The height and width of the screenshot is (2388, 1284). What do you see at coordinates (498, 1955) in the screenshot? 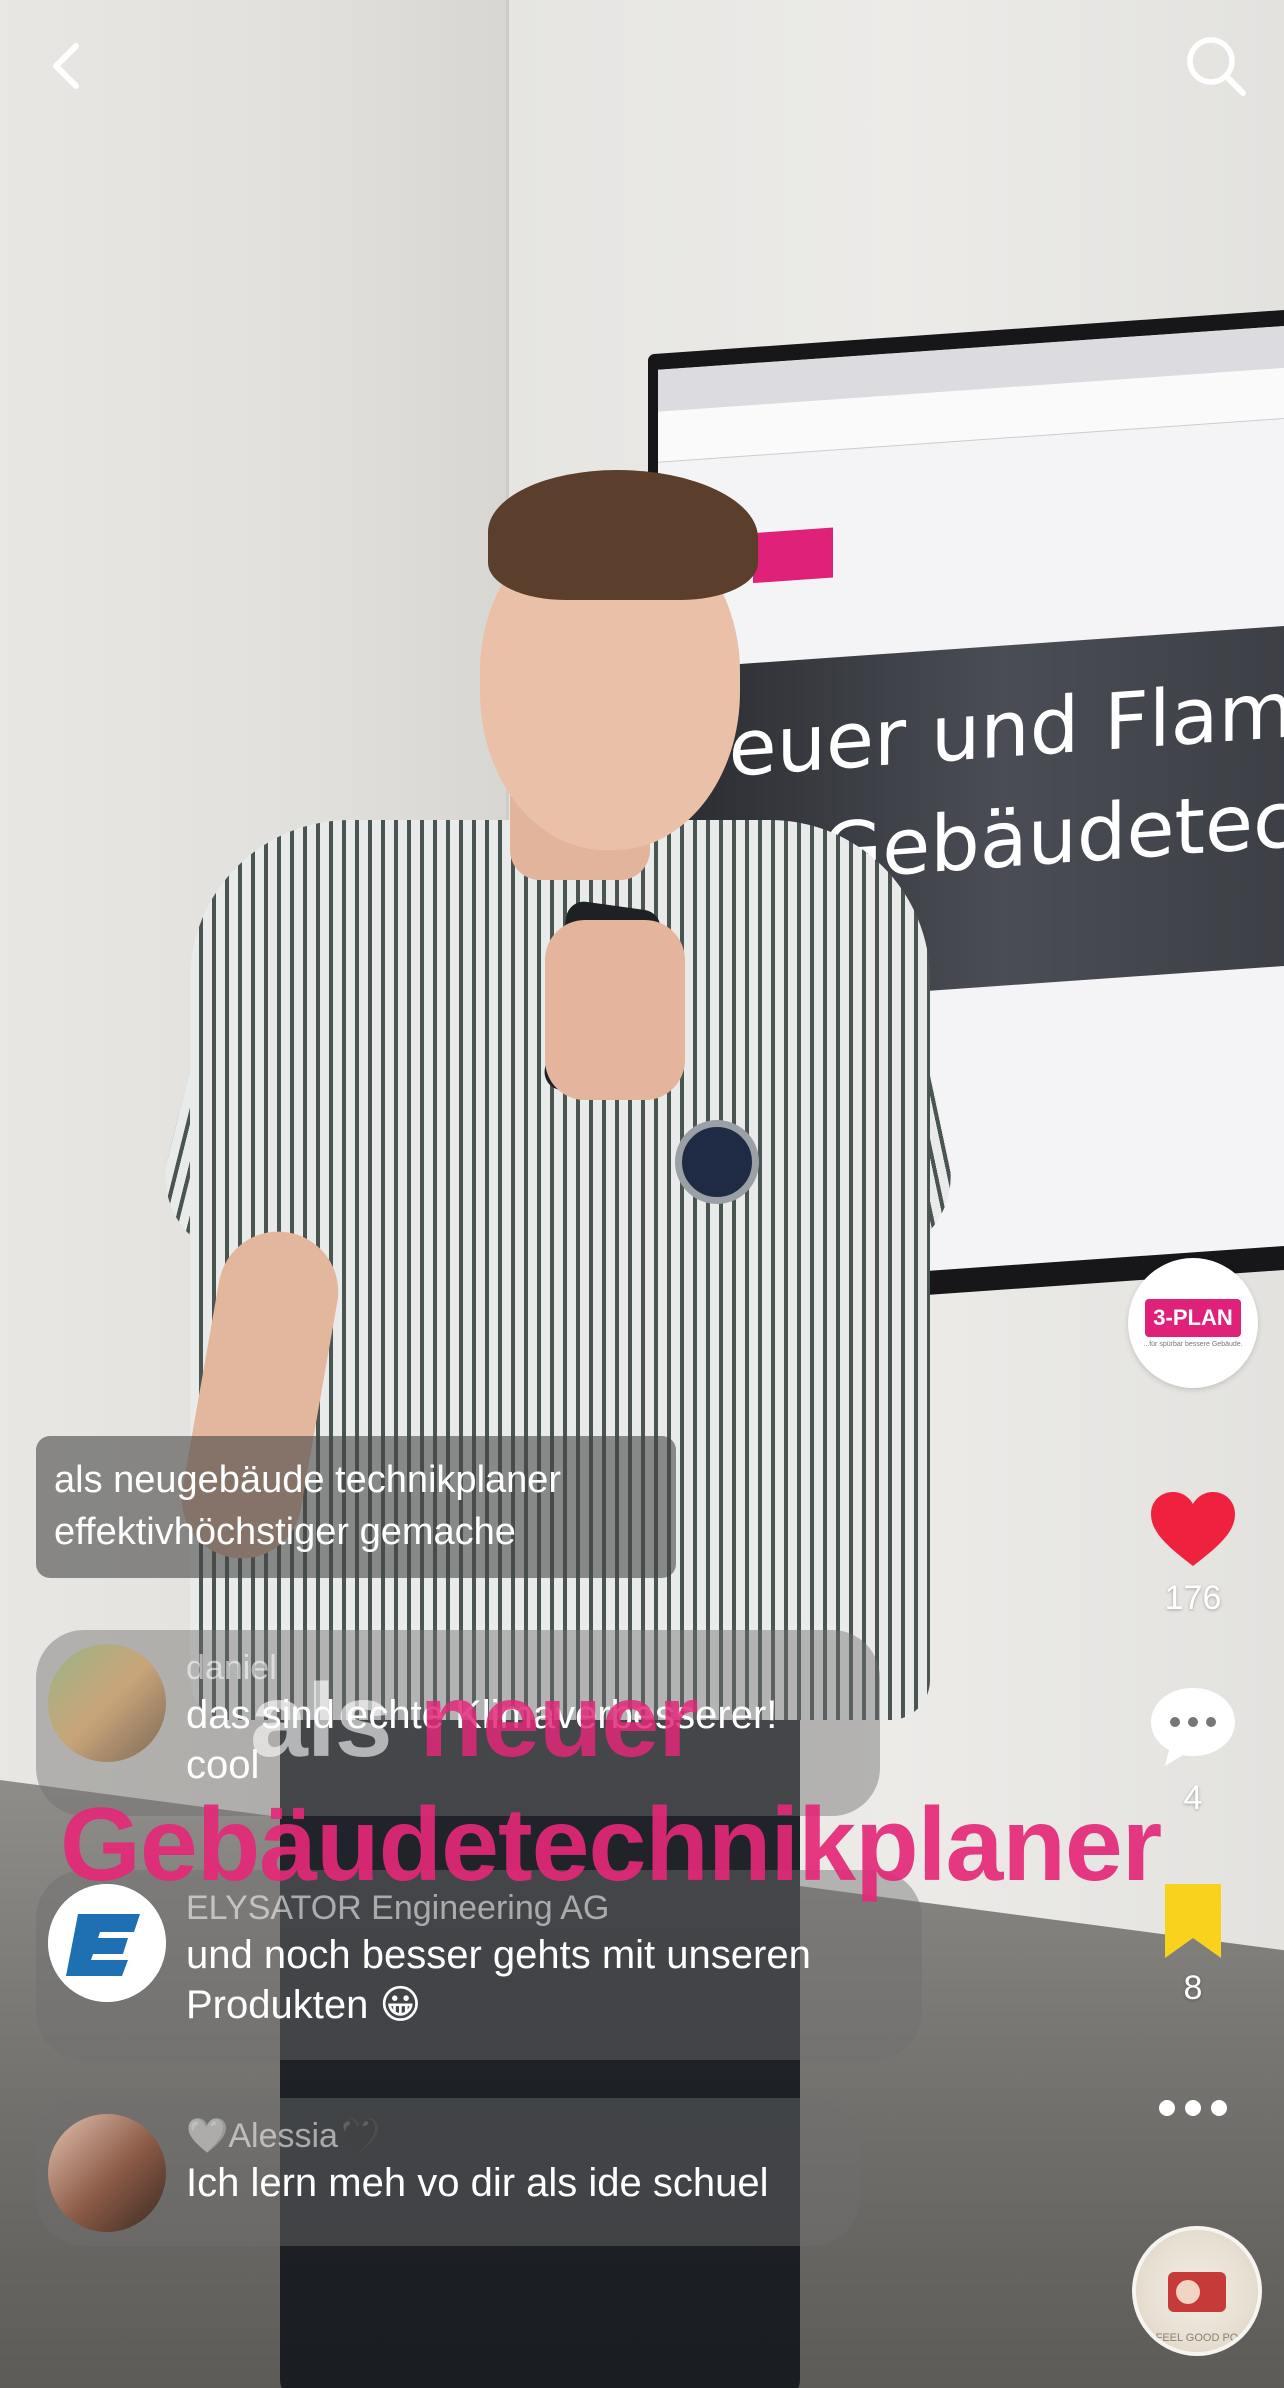
I see `comment-text: und noch besser gehts mit unseren` at bounding box center [498, 1955].